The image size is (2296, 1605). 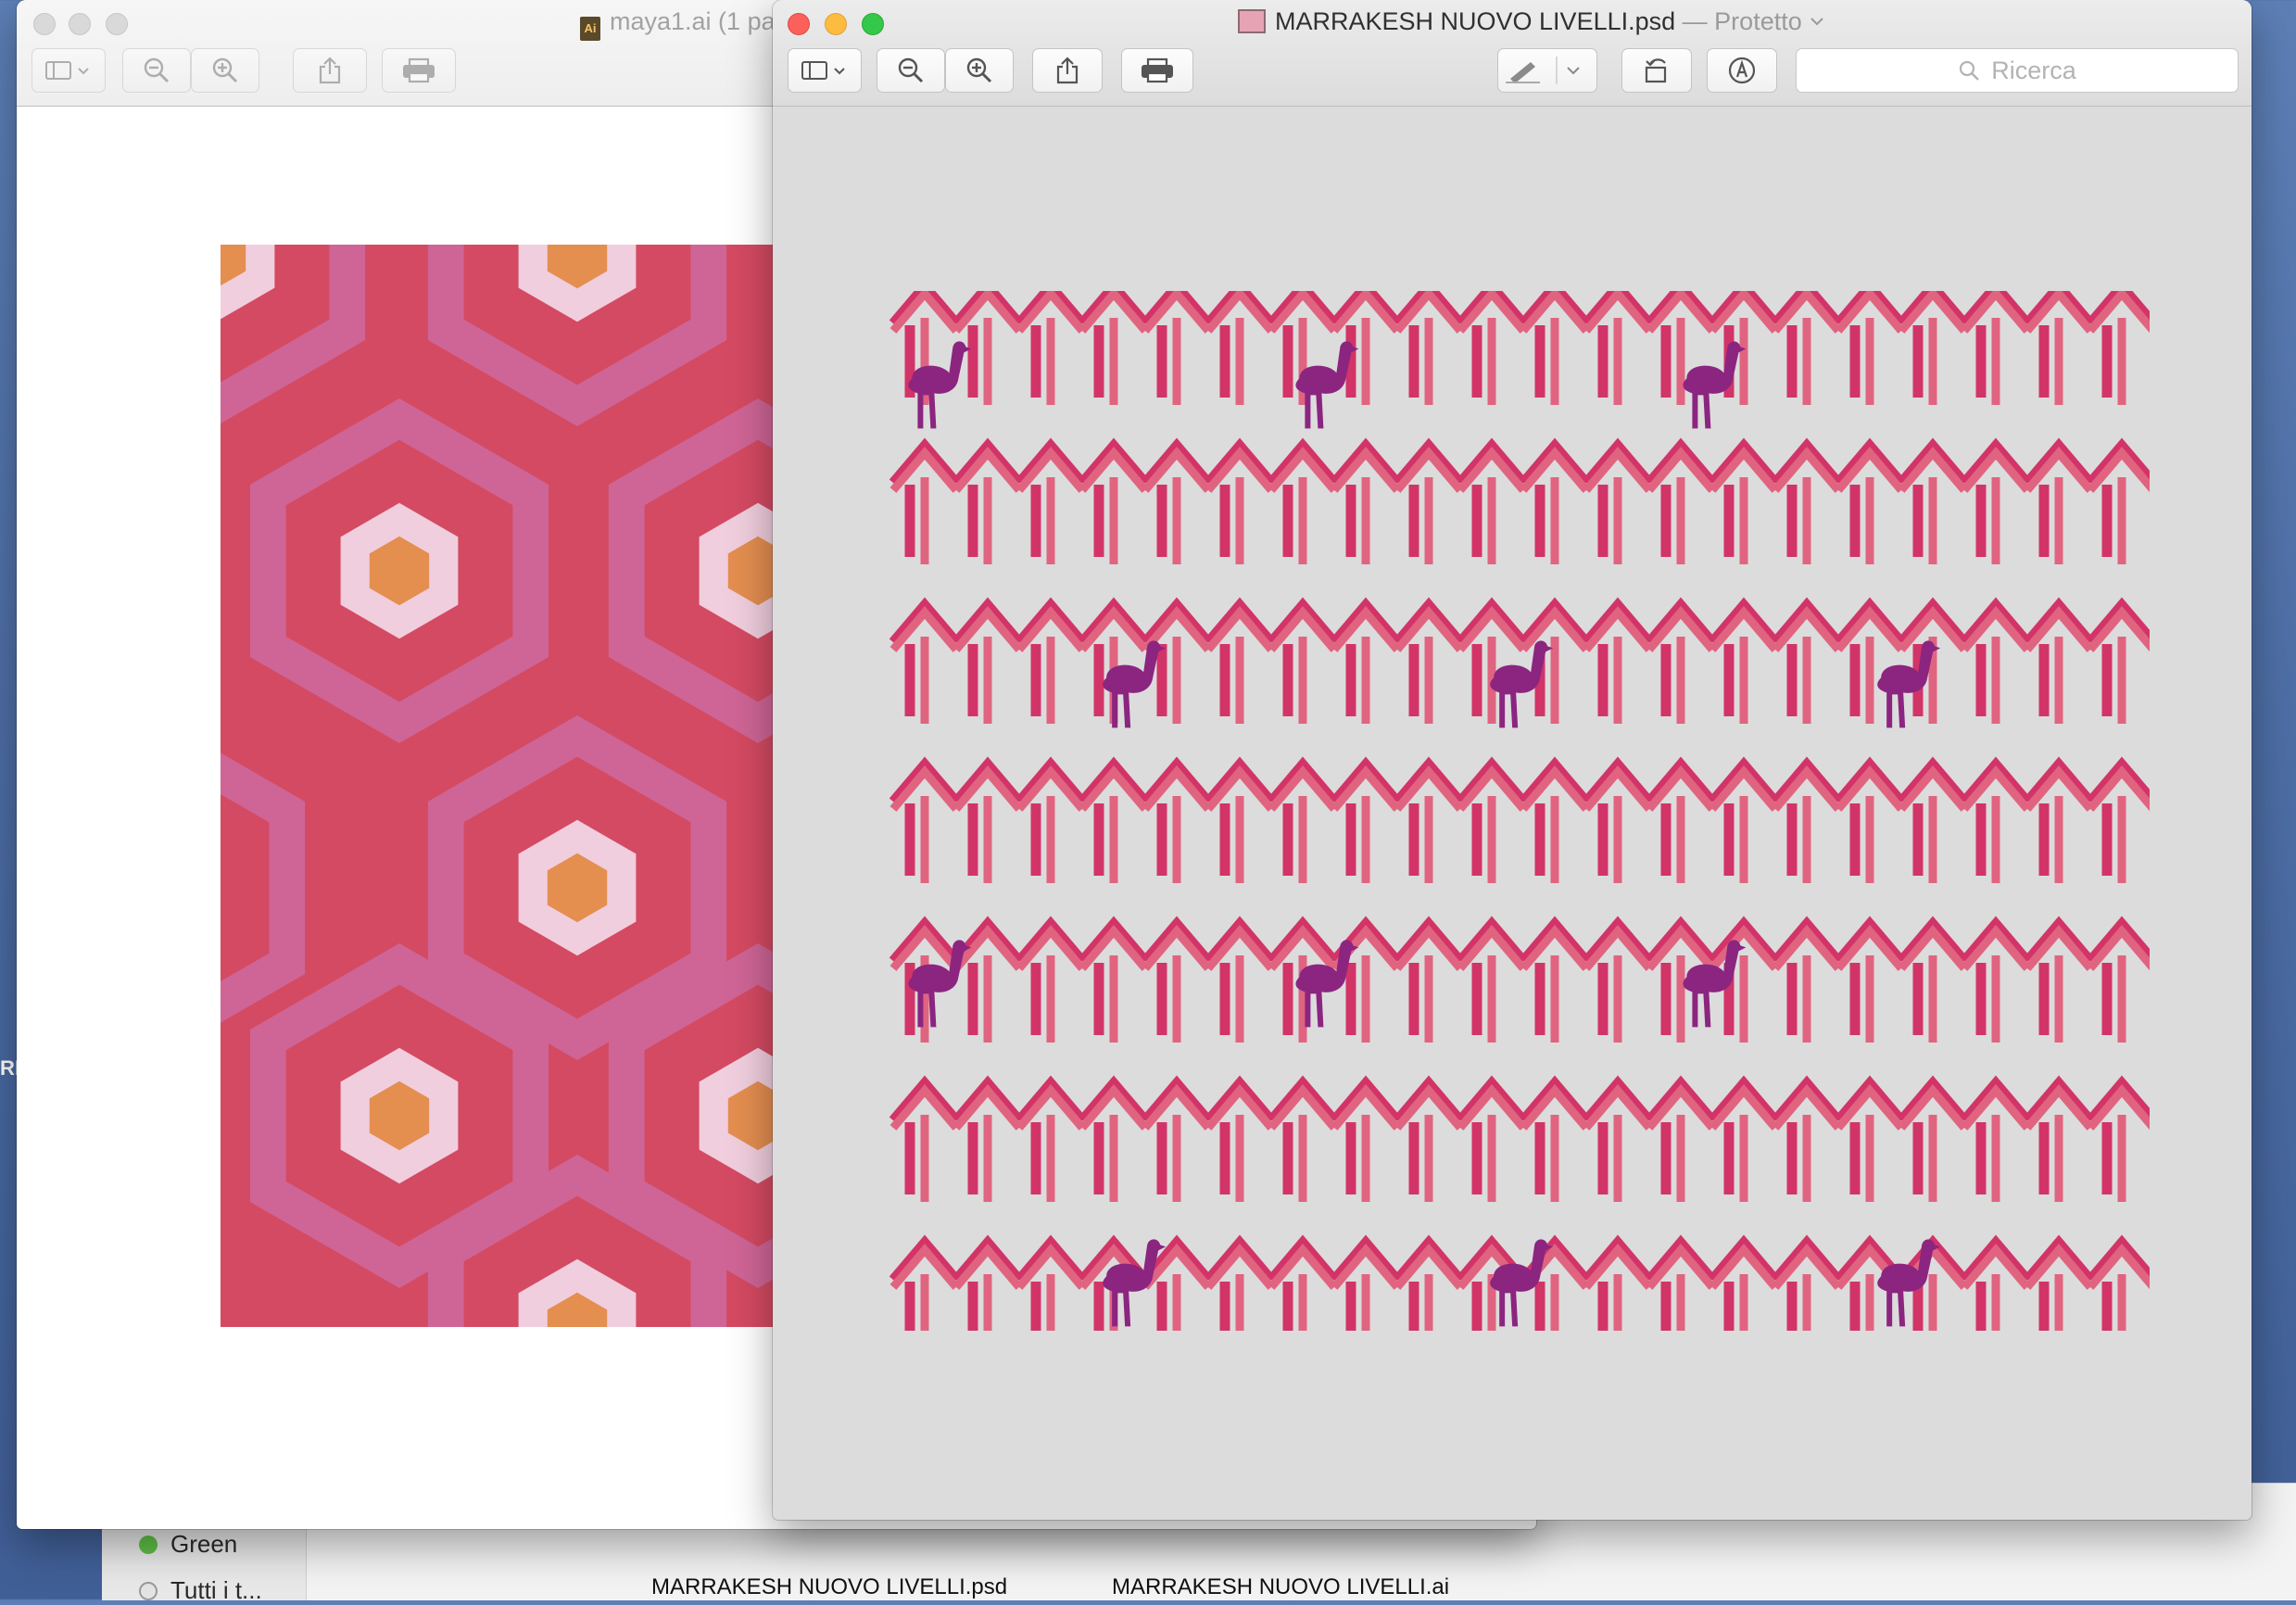 What do you see at coordinates (1476, 21) in the screenshot?
I see `title-filename: MARRAKESH NUOVO LIVELLI.psd` at bounding box center [1476, 21].